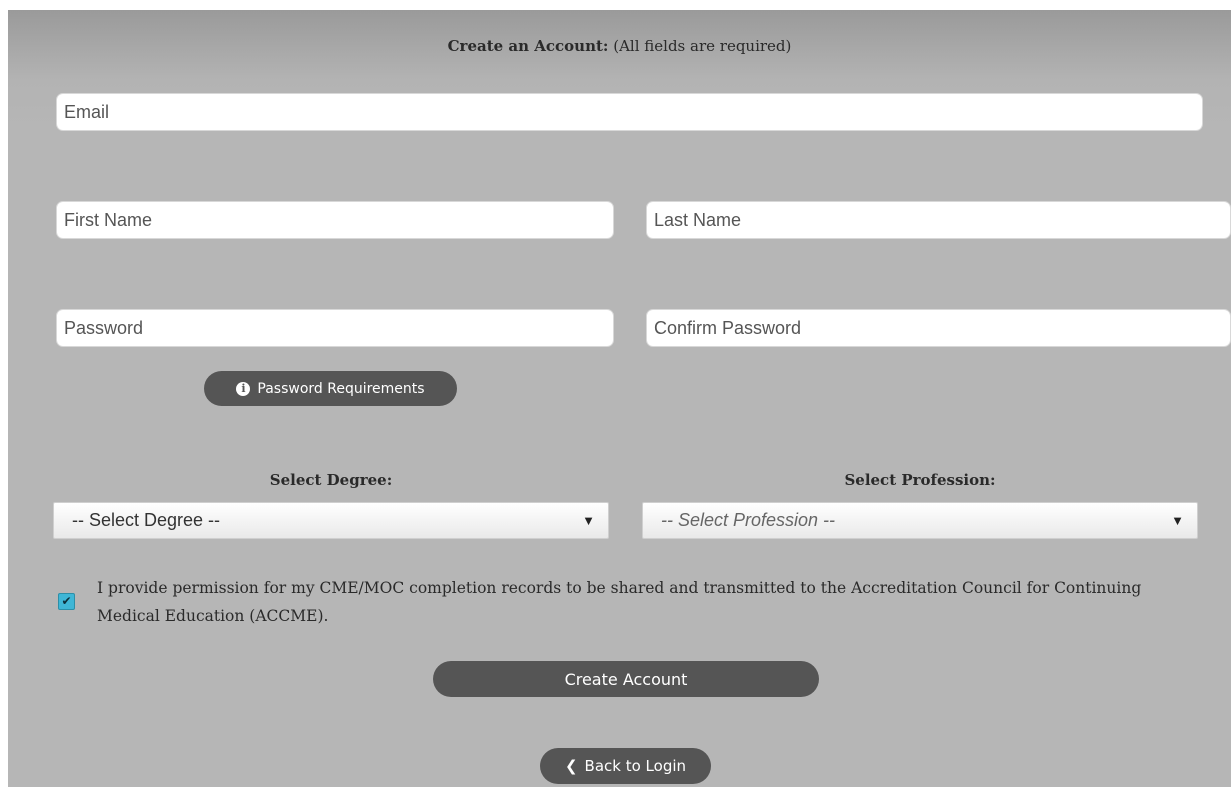 This screenshot has width=1231, height=787. What do you see at coordinates (938, 328) in the screenshot?
I see `confirm-password-input` at bounding box center [938, 328].